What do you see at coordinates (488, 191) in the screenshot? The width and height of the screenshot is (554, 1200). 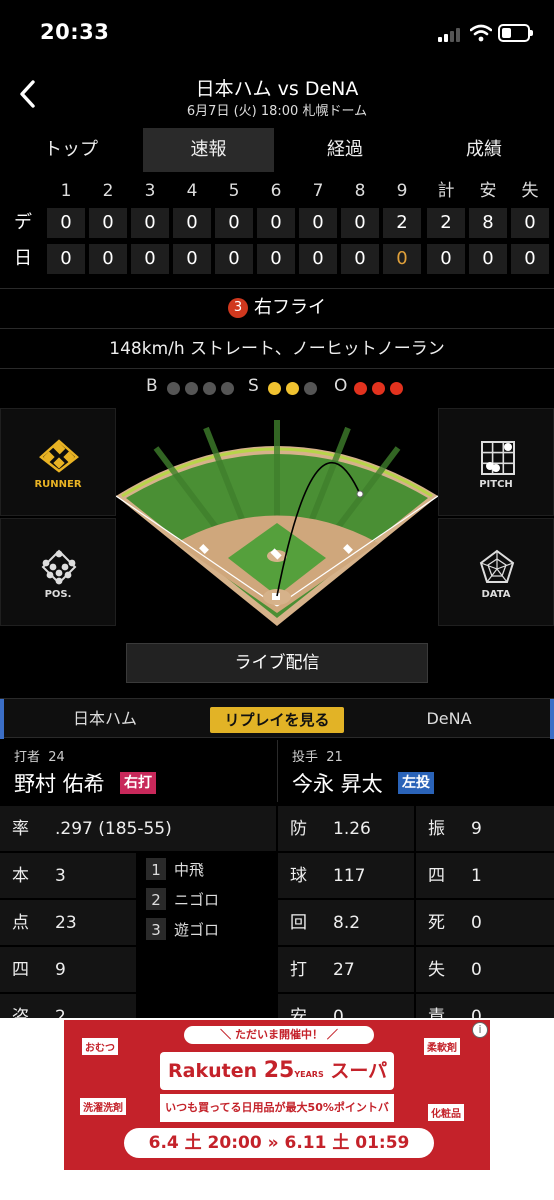 I see `inning-header: 安` at bounding box center [488, 191].